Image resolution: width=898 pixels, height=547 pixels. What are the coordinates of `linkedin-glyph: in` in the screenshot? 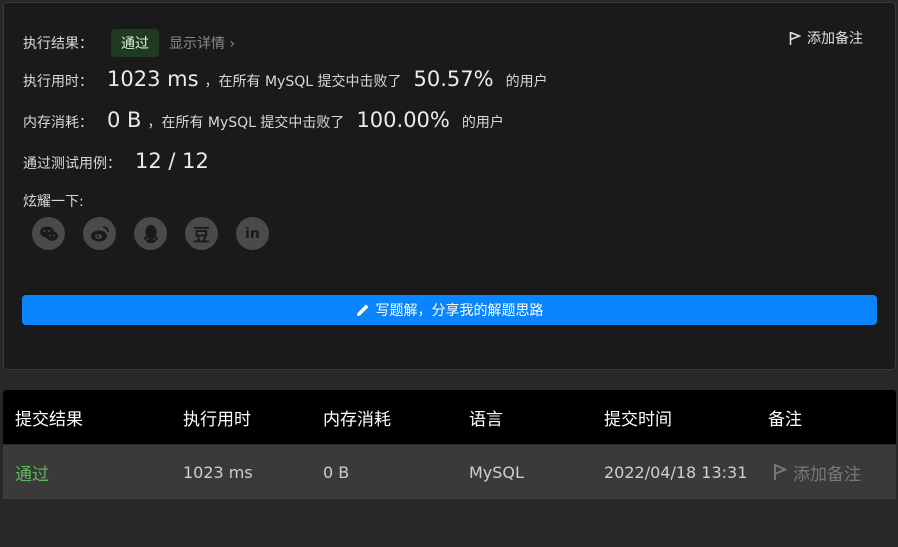 It's located at (252, 233).